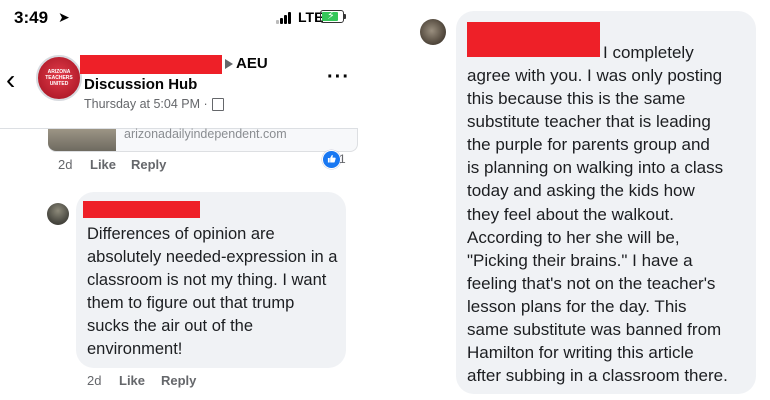  I want to click on signal-bars-icon, so click(285, 18).